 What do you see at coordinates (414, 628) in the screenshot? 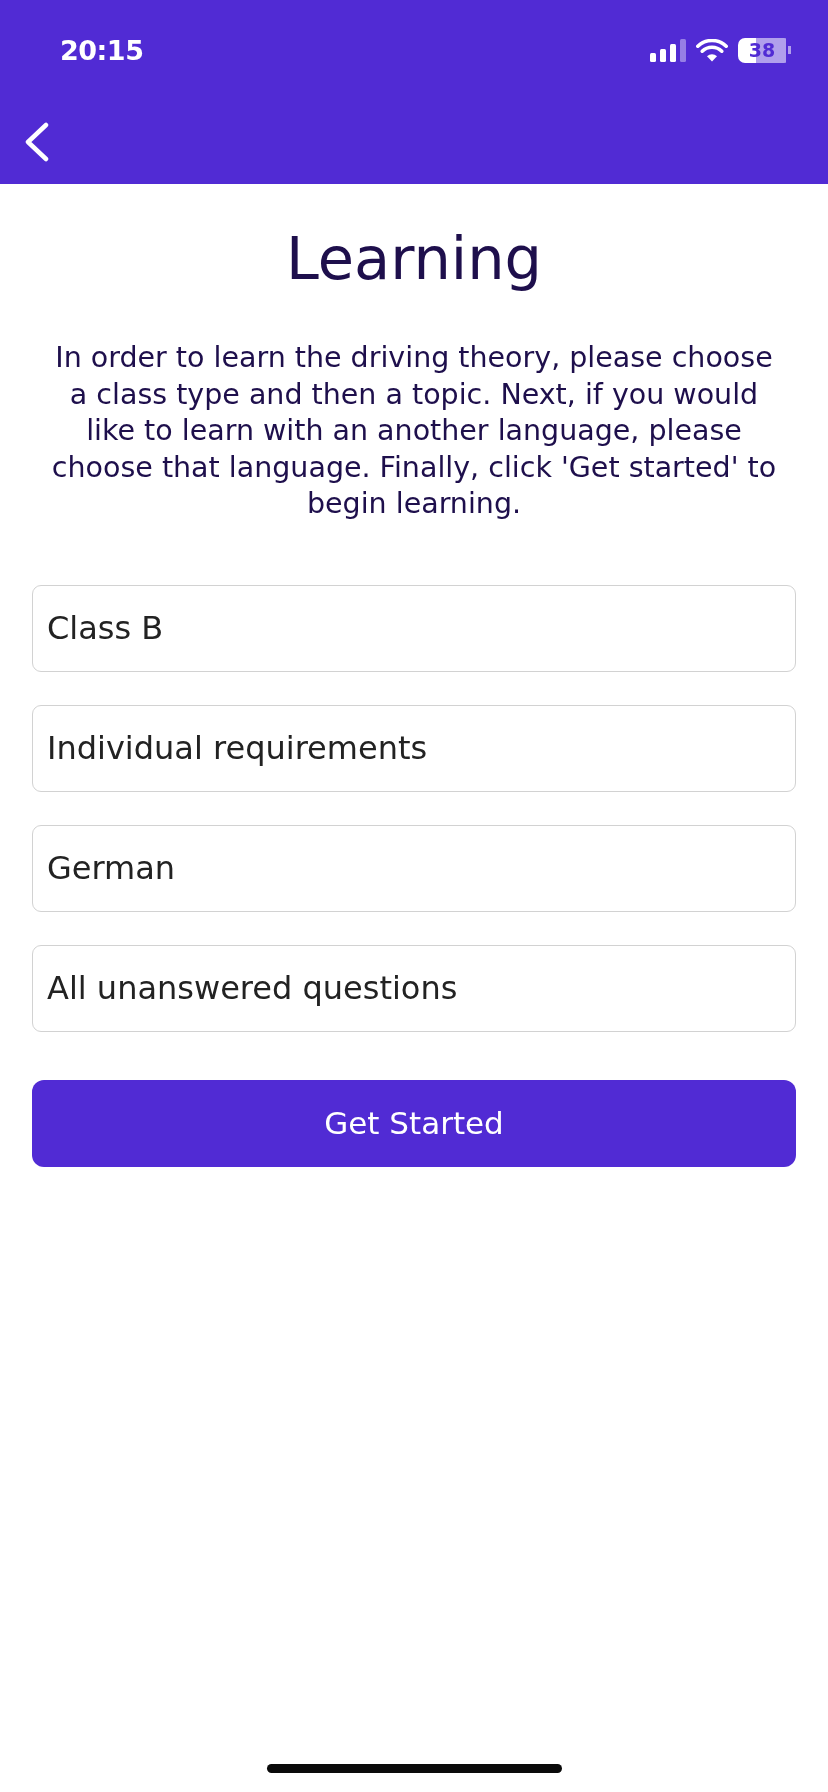
I see `select-field: Class B` at bounding box center [414, 628].